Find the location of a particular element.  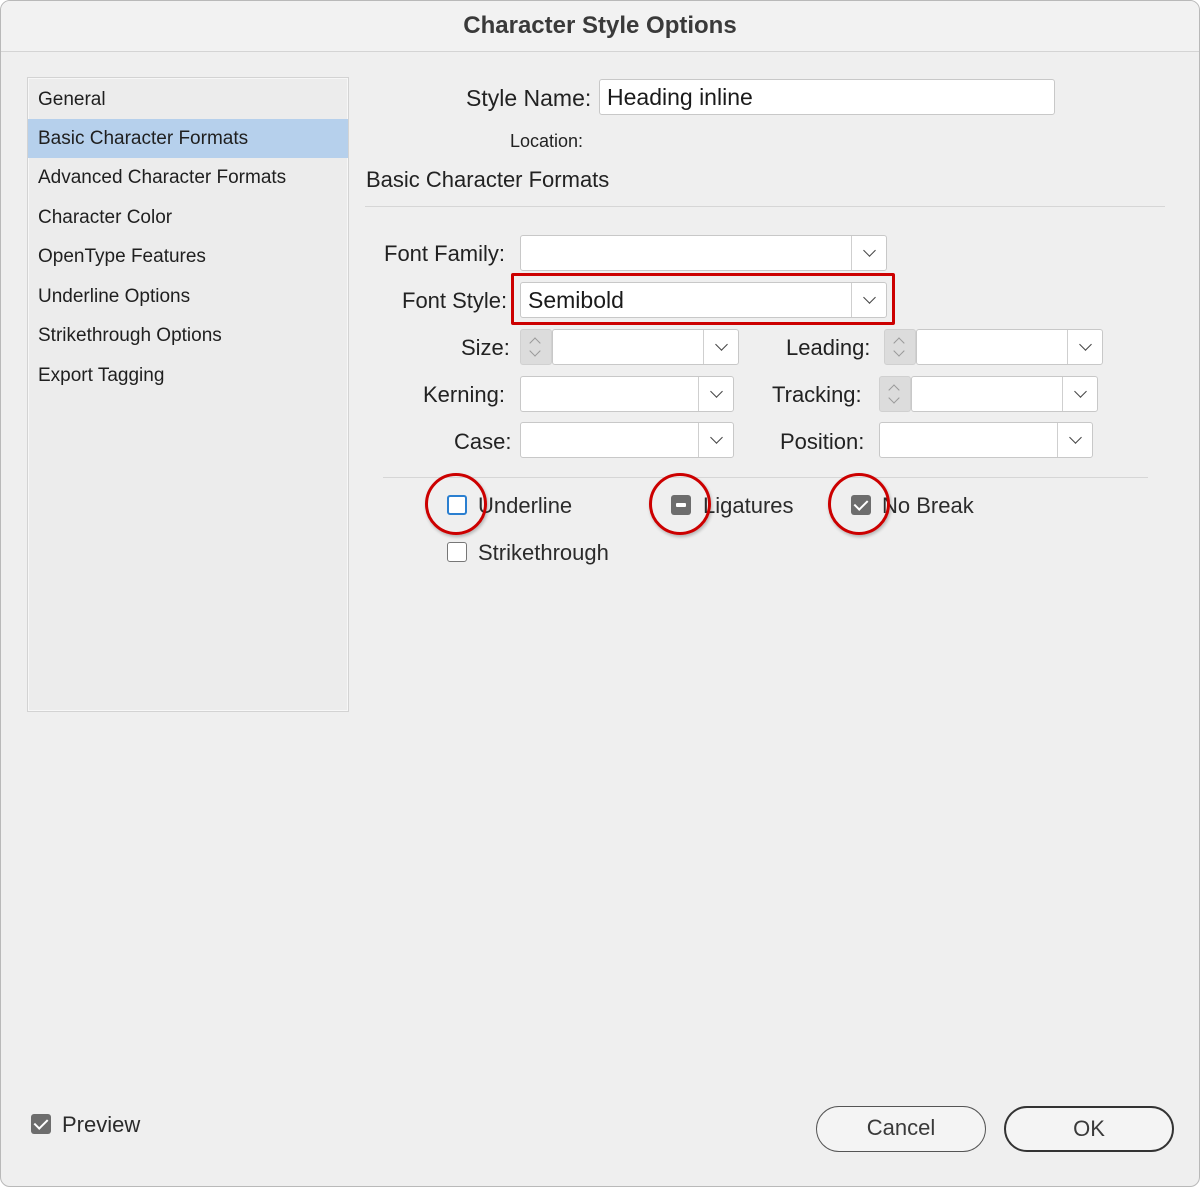

underline-label: Underline is located at coordinates (525, 506).